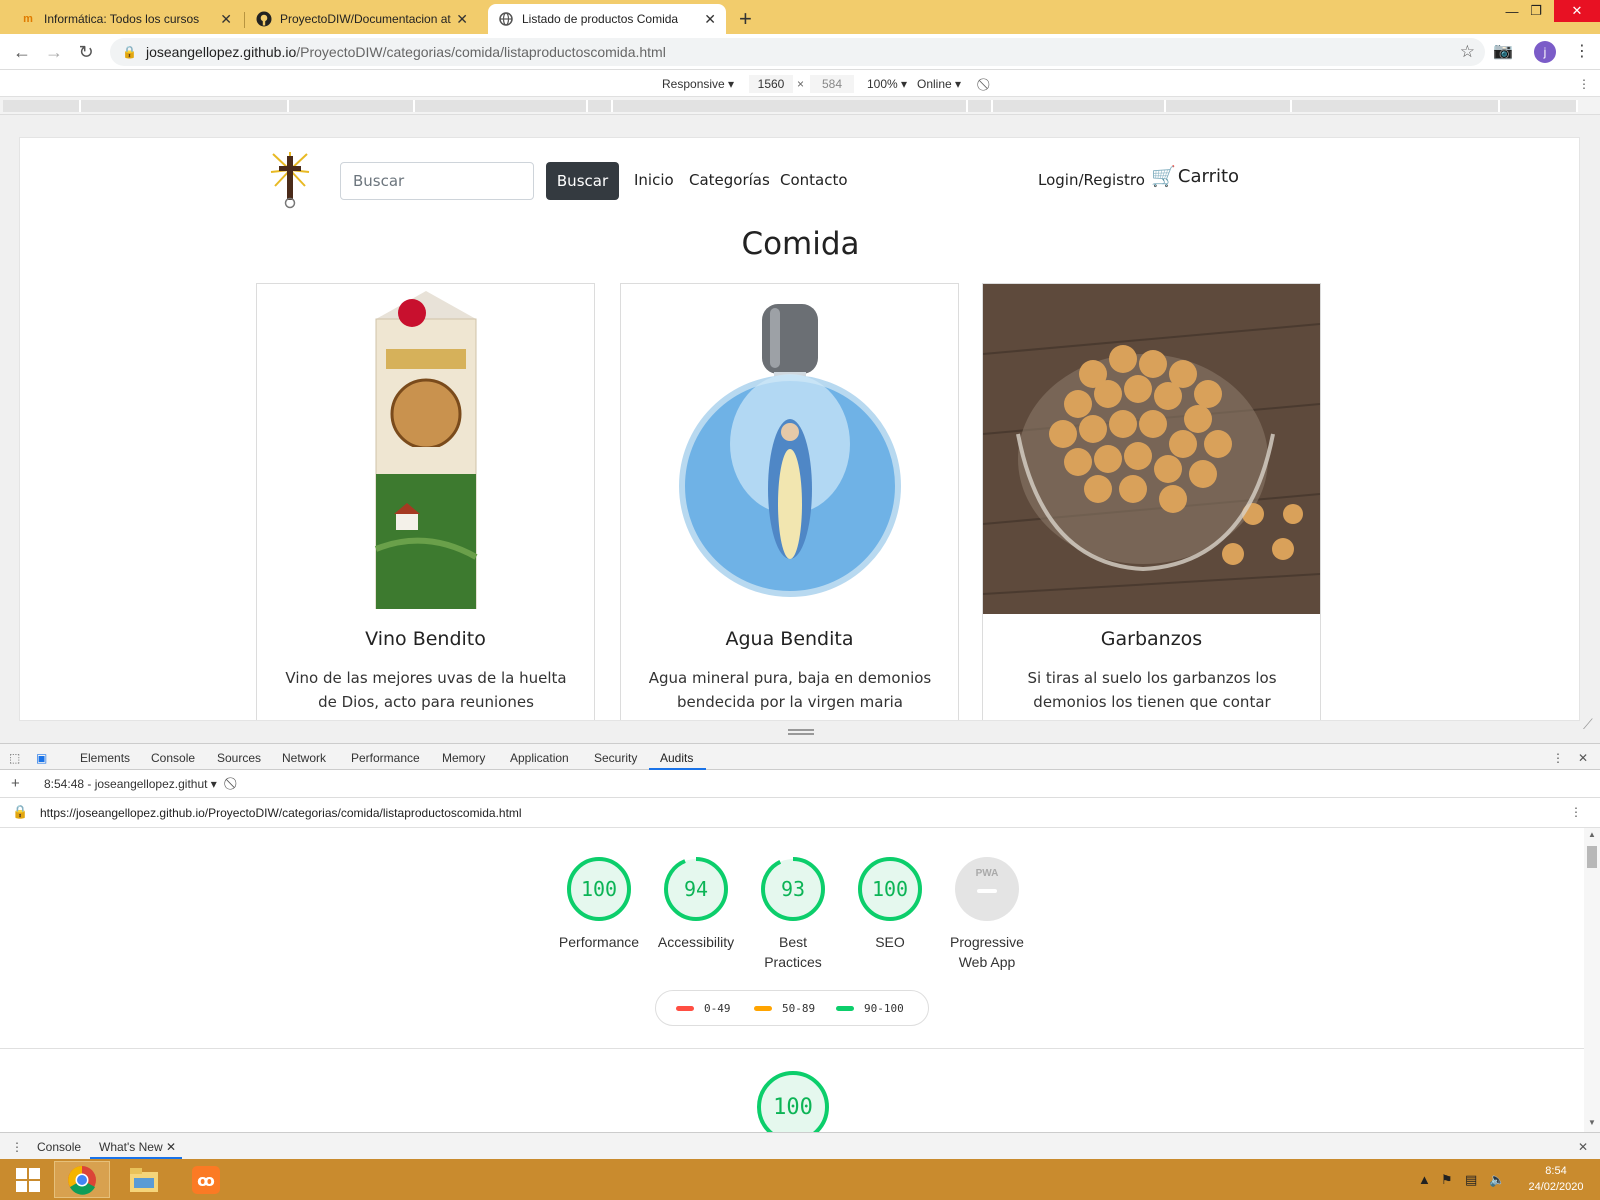 The height and width of the screenshot is (1200, 1600). I want to click on reload-button: ↻, so click(86, 52).